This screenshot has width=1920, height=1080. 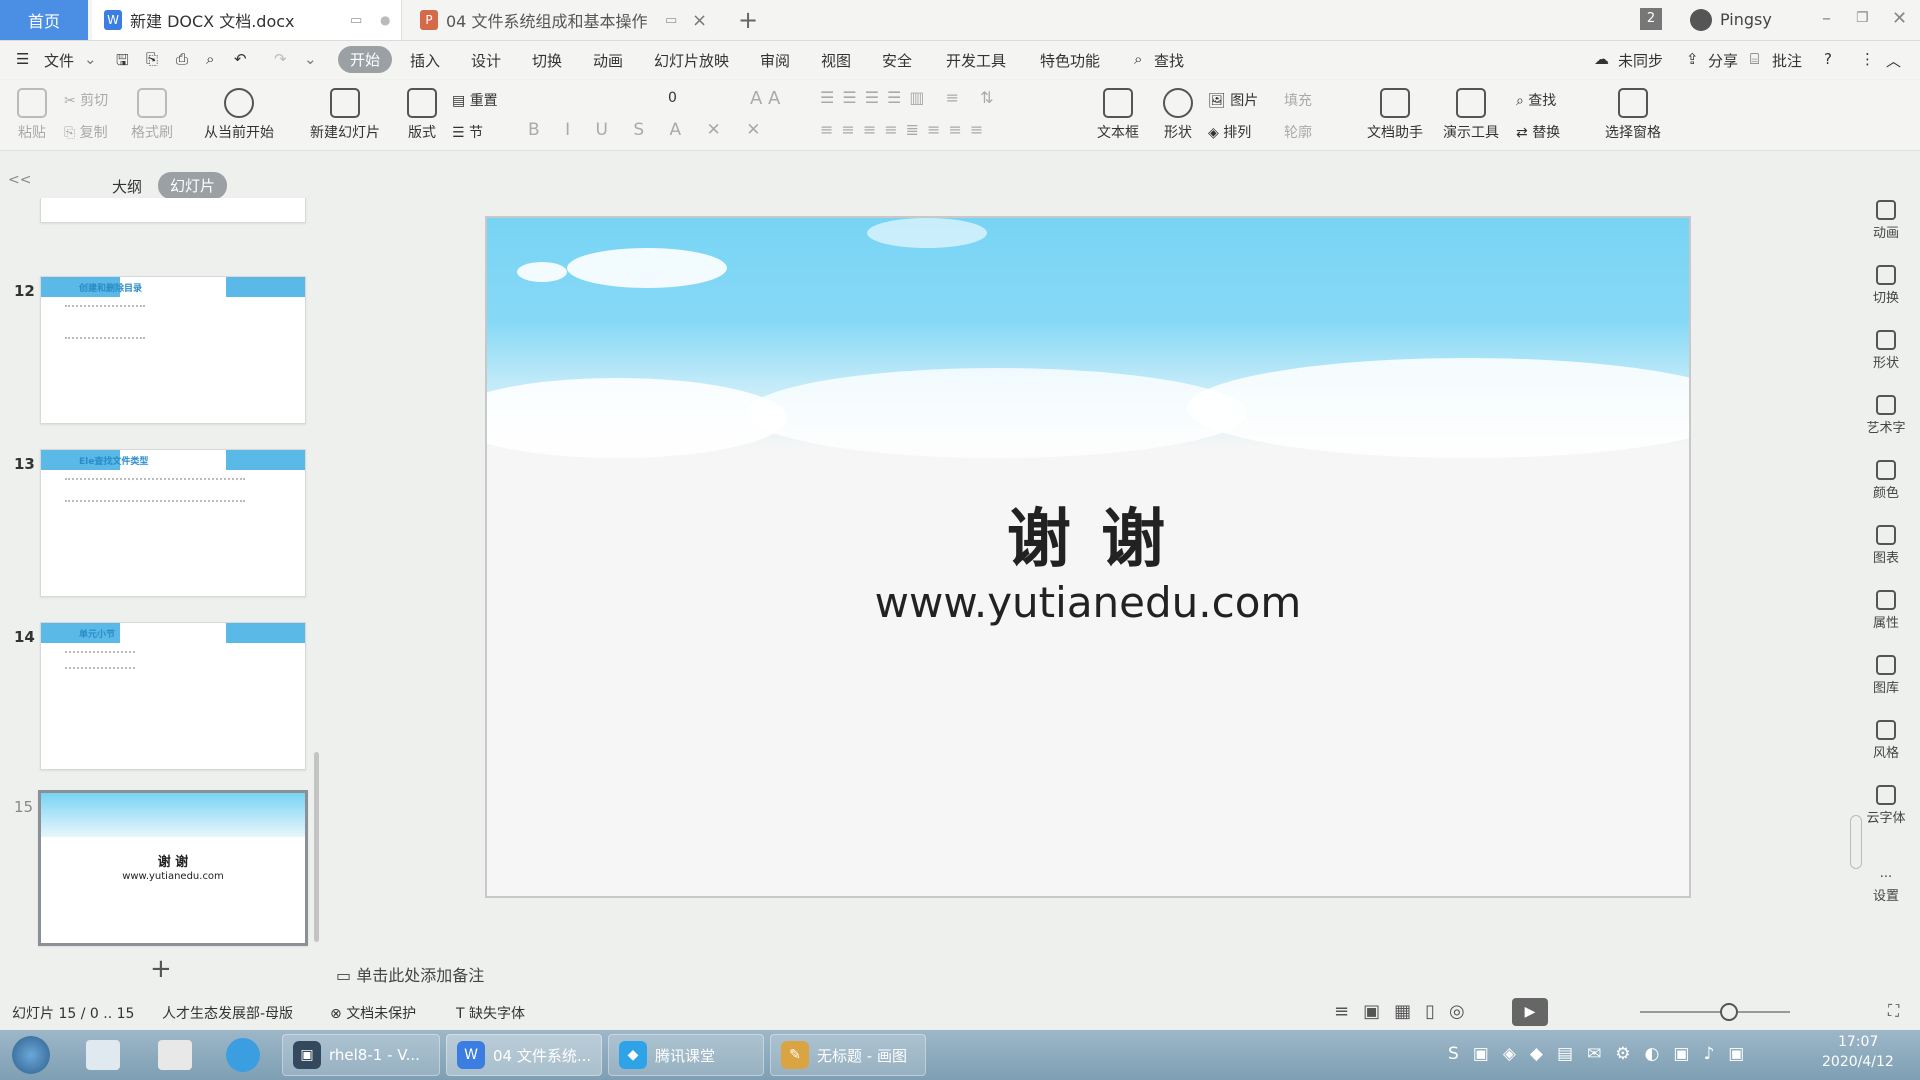 What do you see at coordinates (765, 98) in the screenshot?
I see `font-grow-icon: A A` at bounding box center [765, 98].